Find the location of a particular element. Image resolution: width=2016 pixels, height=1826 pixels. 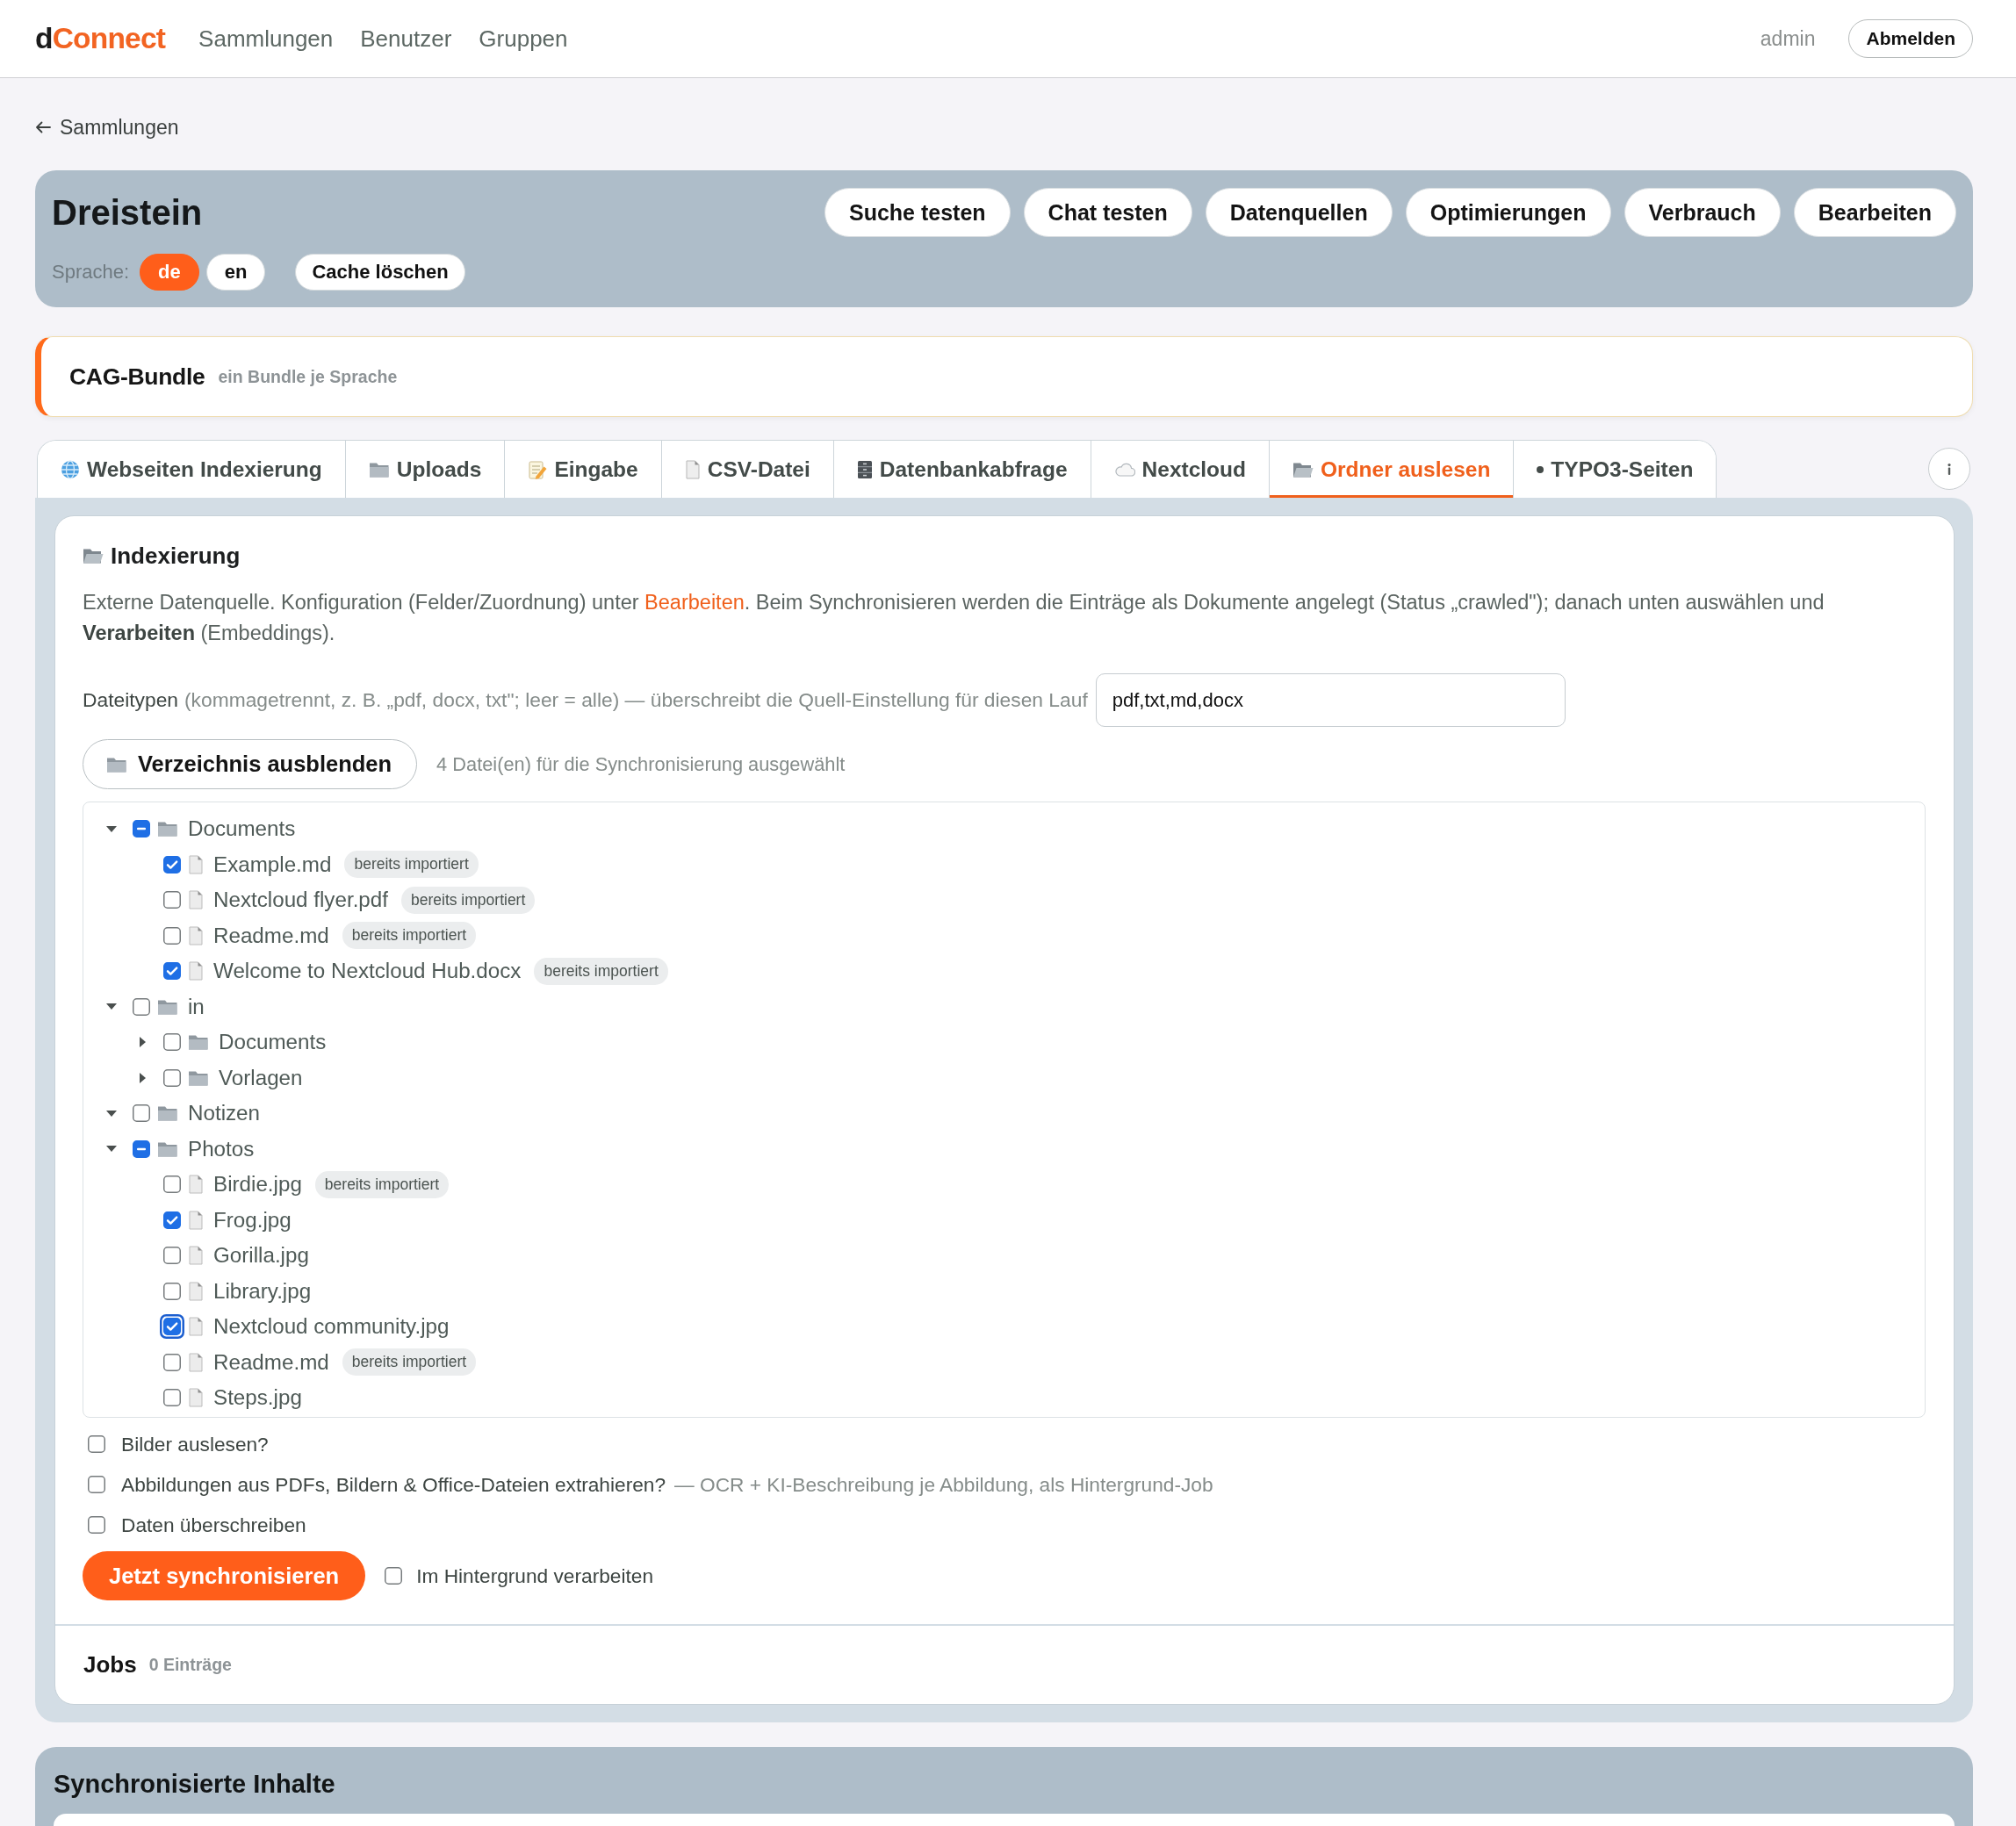

tree-item-label: Frog.jpg is located at coordinates (252, 1220).